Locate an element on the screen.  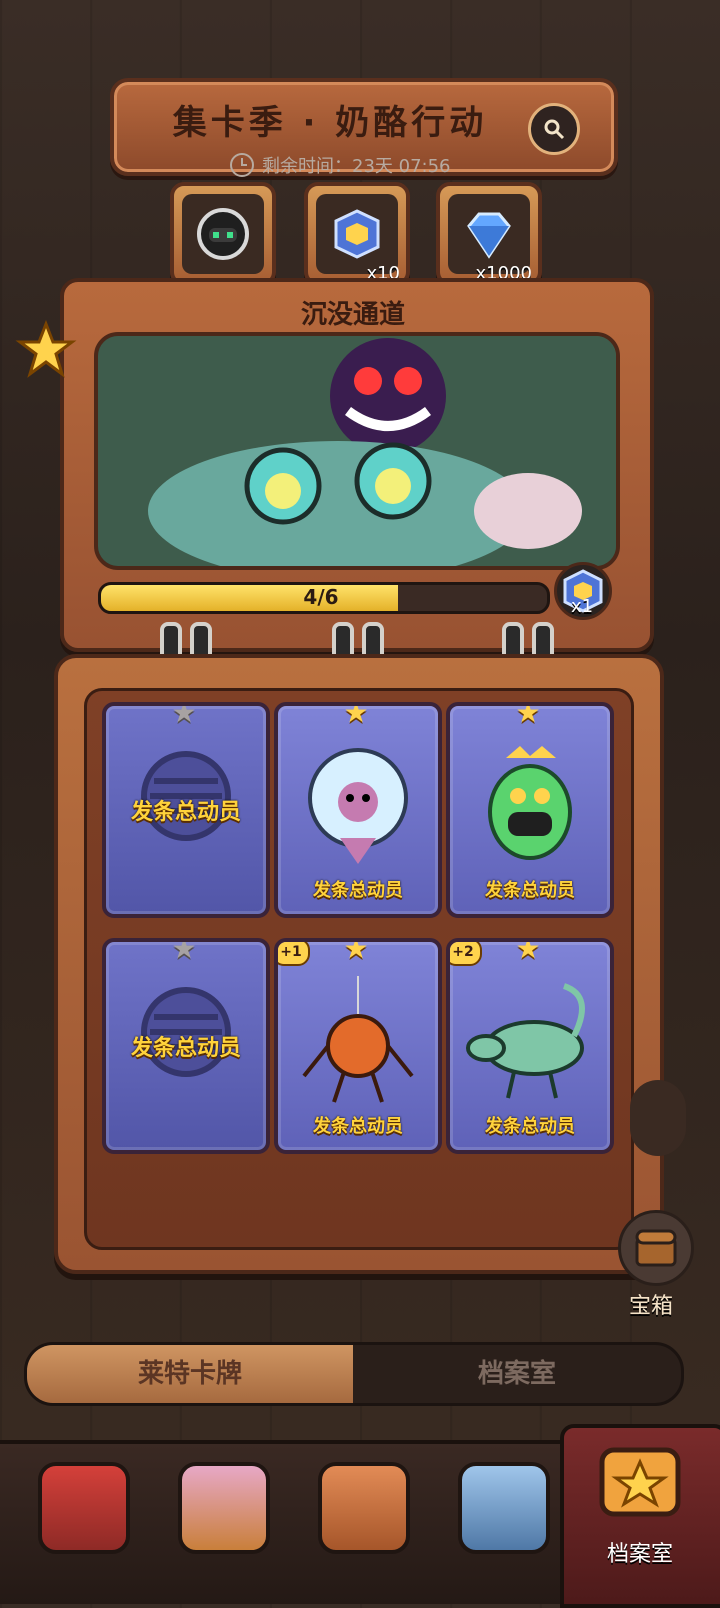
card-slot-5: +1 ★ 发条总动员 is located at coordinates (358, 1046).